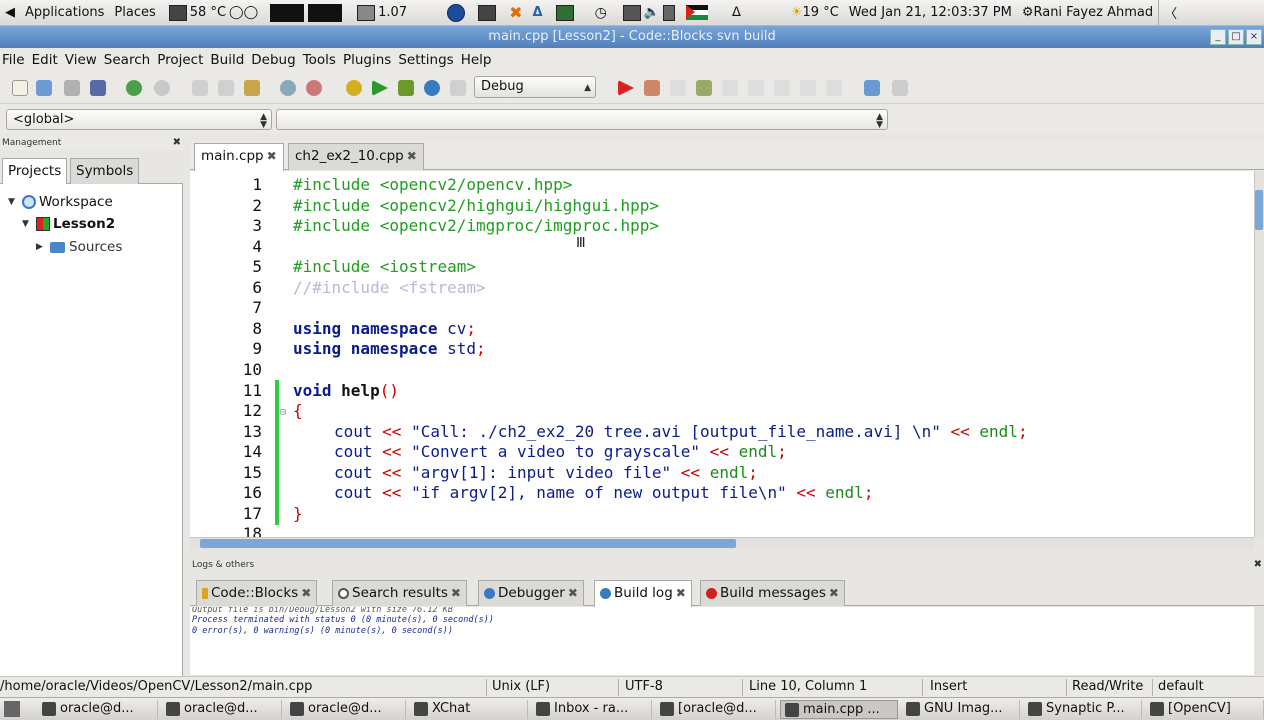  I want to click on menu-tools: Tools, so click(323, 60).